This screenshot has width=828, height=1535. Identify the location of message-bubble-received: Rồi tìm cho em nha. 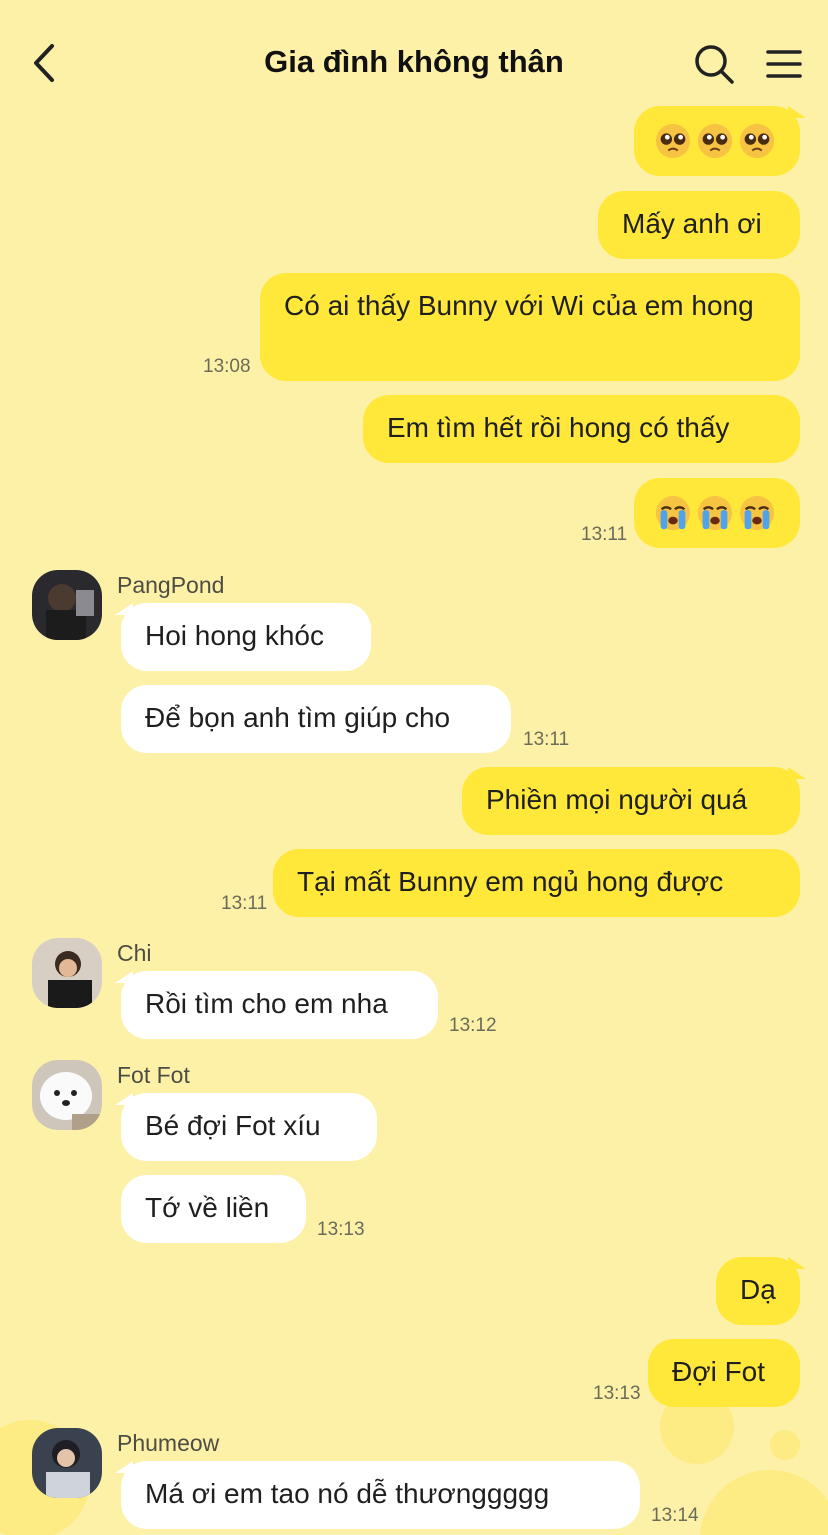
(276, 1005).